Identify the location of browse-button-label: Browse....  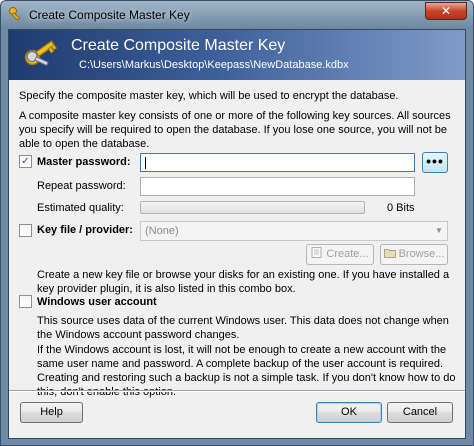
(421, 254).